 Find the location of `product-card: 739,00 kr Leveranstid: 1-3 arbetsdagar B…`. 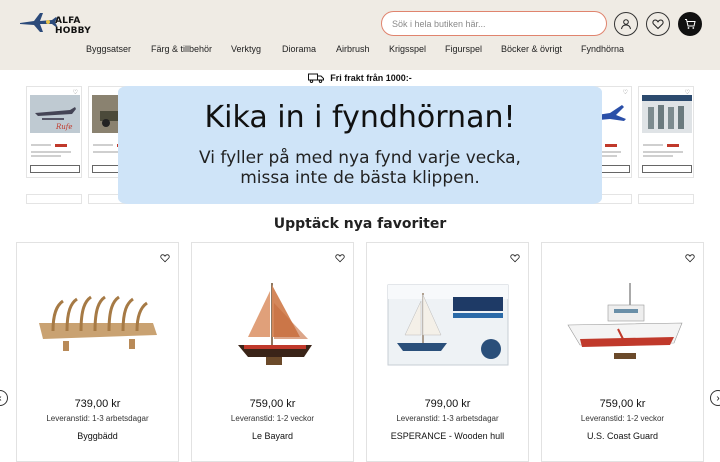

product-card: 739,00 kr Leveranstid: 1-3 arbetsdagar B… is located at coordinates (97, 352).